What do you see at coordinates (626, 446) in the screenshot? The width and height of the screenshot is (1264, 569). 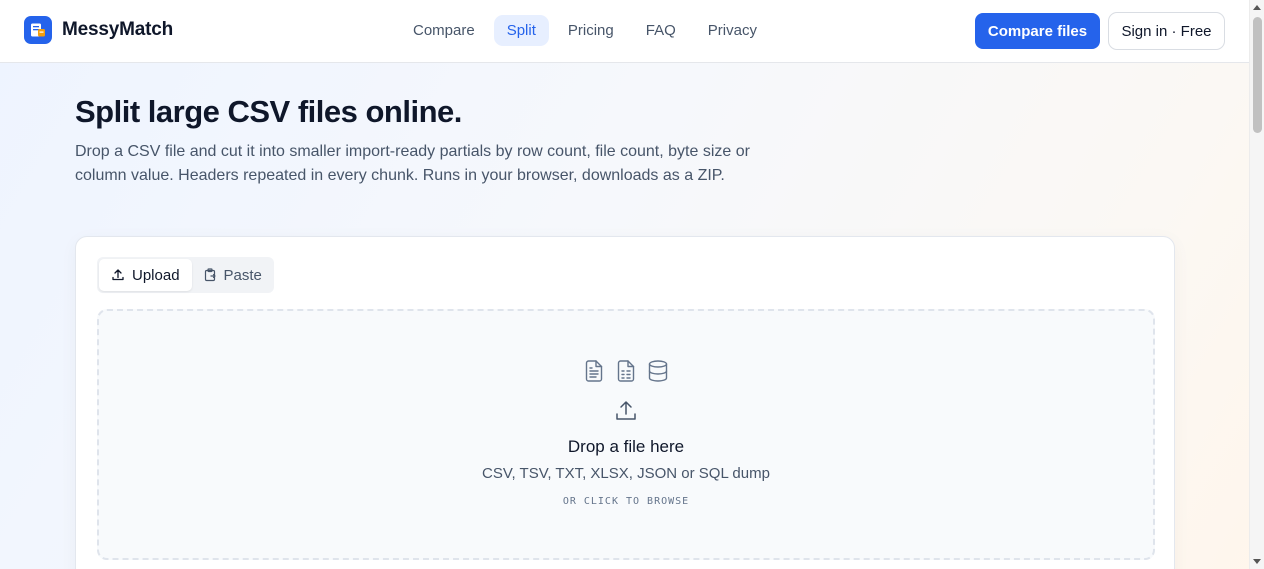 I see `dropzone-title: Drop a file here` at bounding box center [626, 446].